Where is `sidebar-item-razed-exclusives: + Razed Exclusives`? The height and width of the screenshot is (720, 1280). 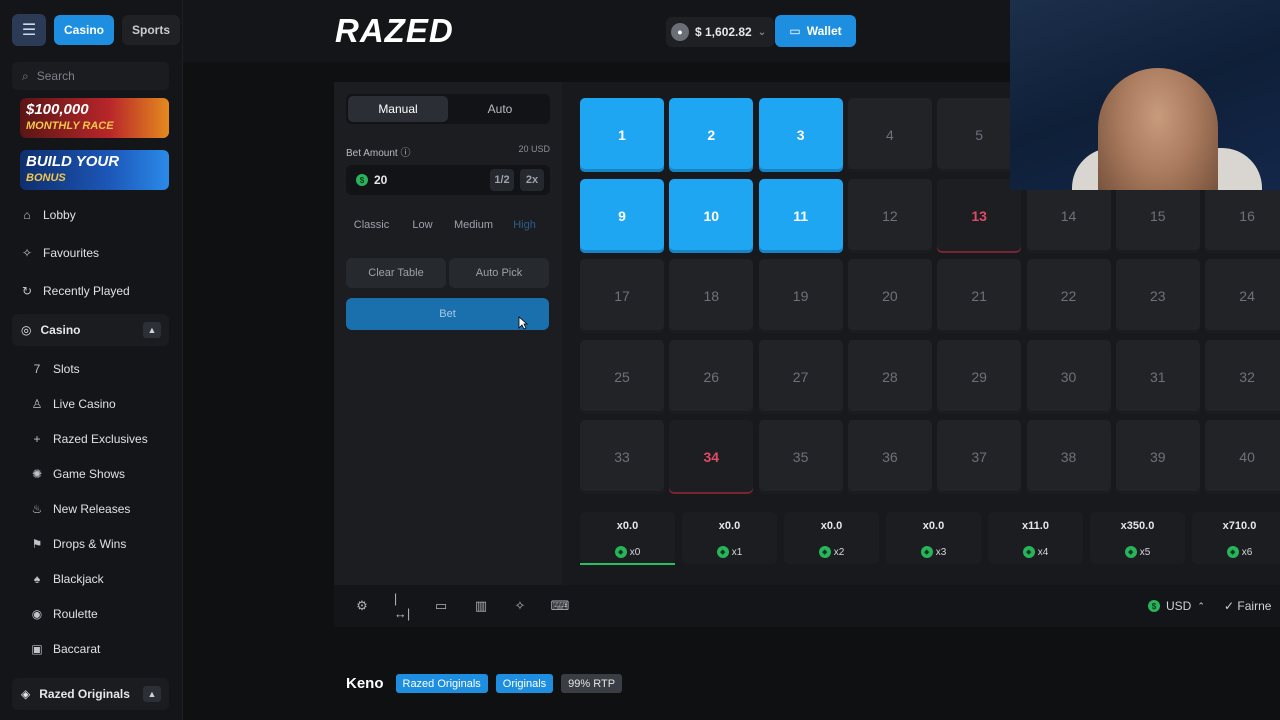
sidebar-item-razed-exclusives: + Razed Exclusives is located at coordinates (88, 439).